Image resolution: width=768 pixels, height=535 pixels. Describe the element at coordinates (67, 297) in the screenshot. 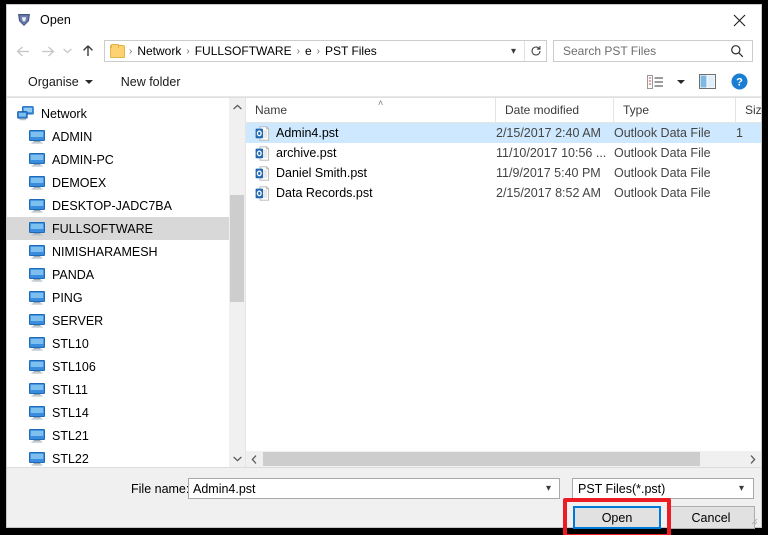

I see `nav-item-label: PING` at that location.